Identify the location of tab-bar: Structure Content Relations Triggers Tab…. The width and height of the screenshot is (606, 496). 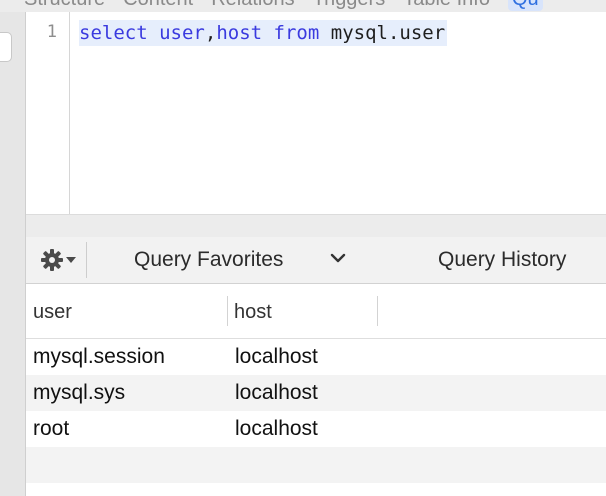
(303, 6).